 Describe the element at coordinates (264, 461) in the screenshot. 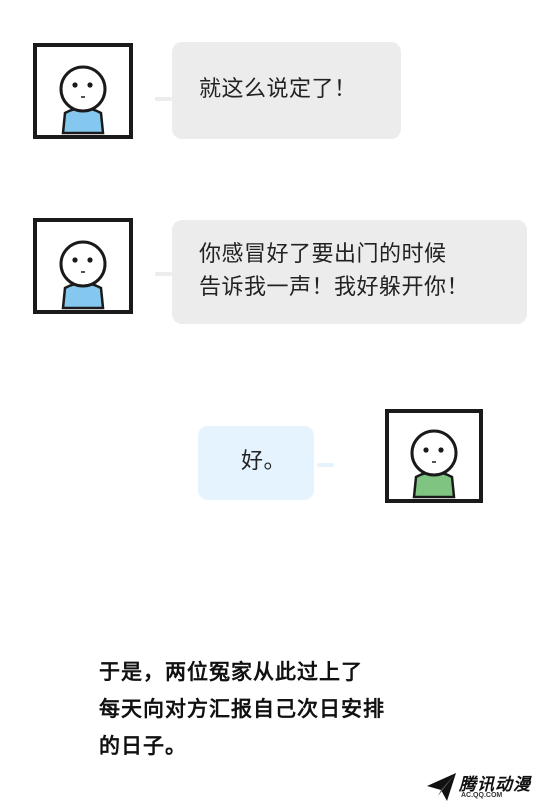

I see `speech-text: 好。` at that location.